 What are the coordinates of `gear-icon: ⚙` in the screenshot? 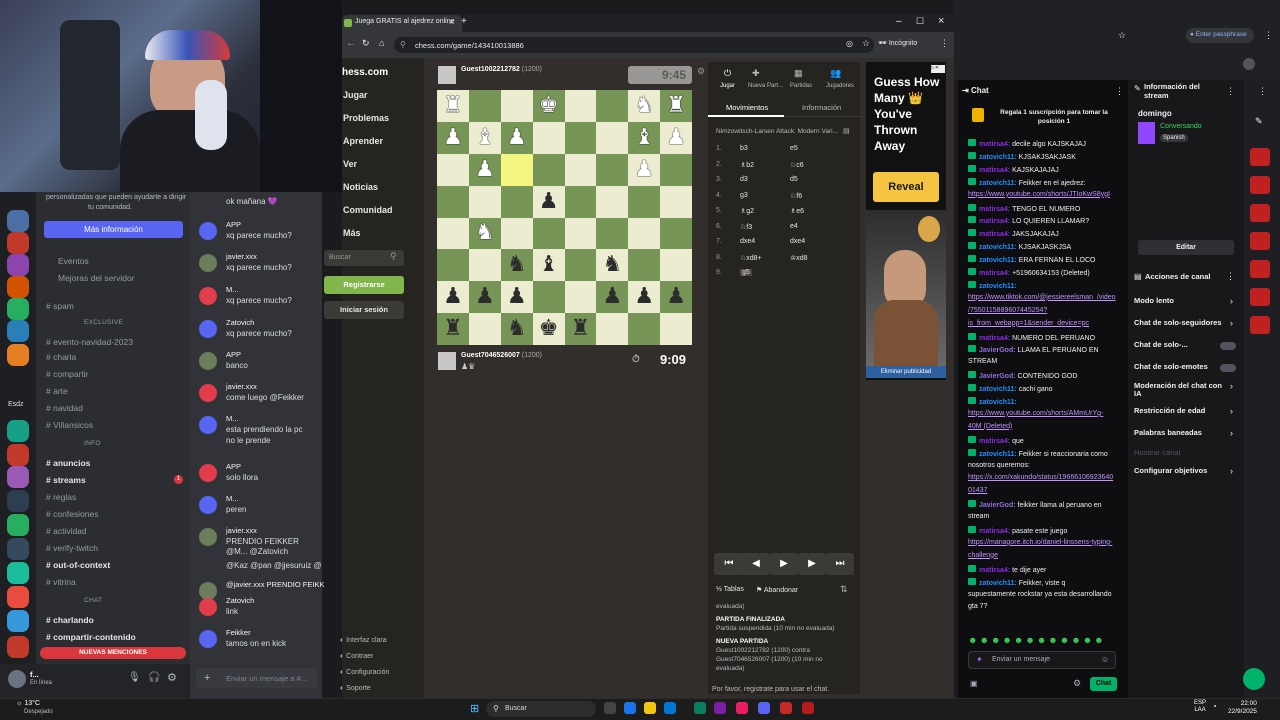 It's located at (1077, 683).